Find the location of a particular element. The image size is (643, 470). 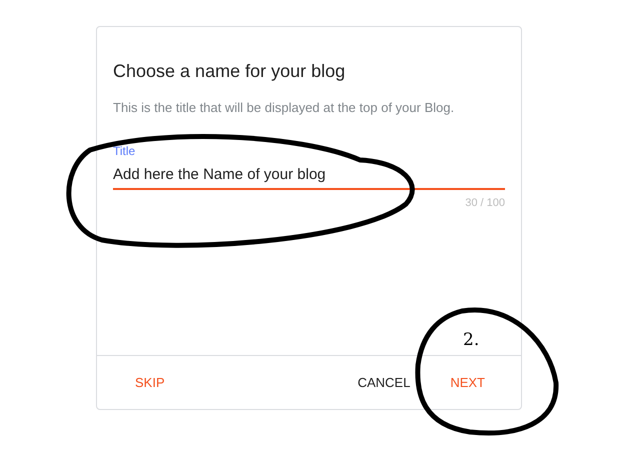

field-label: Title is located at coordinates (124, 151).